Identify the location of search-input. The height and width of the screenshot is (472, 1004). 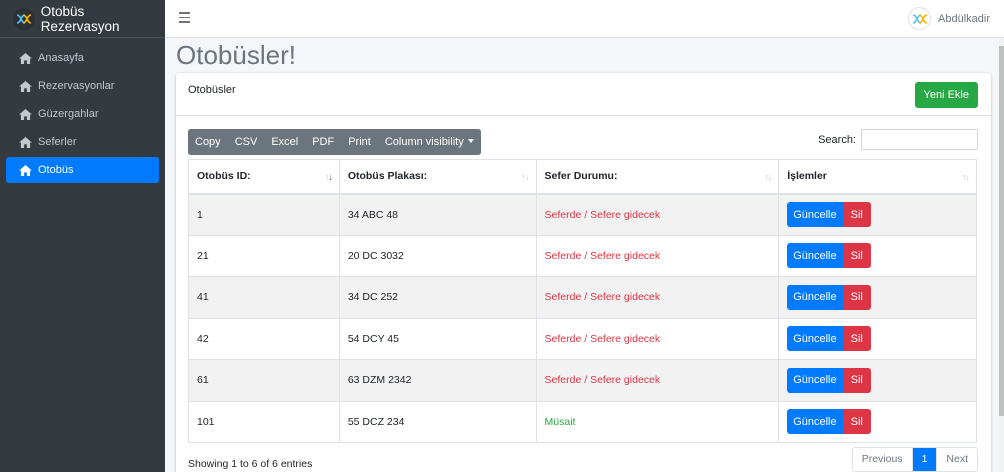
(919, 139).